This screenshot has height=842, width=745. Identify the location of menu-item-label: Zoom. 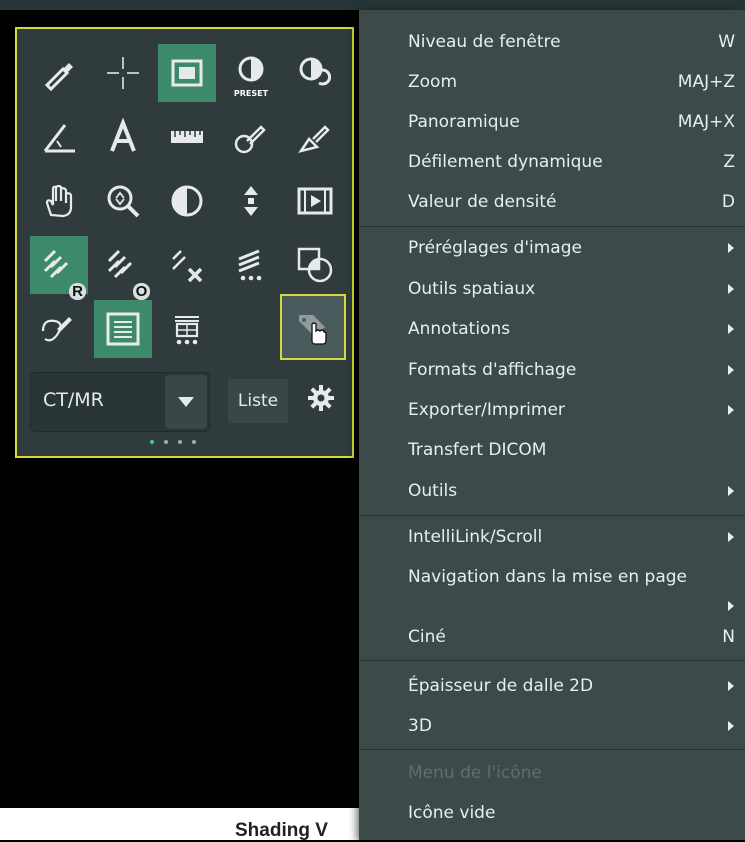
(433, 82).